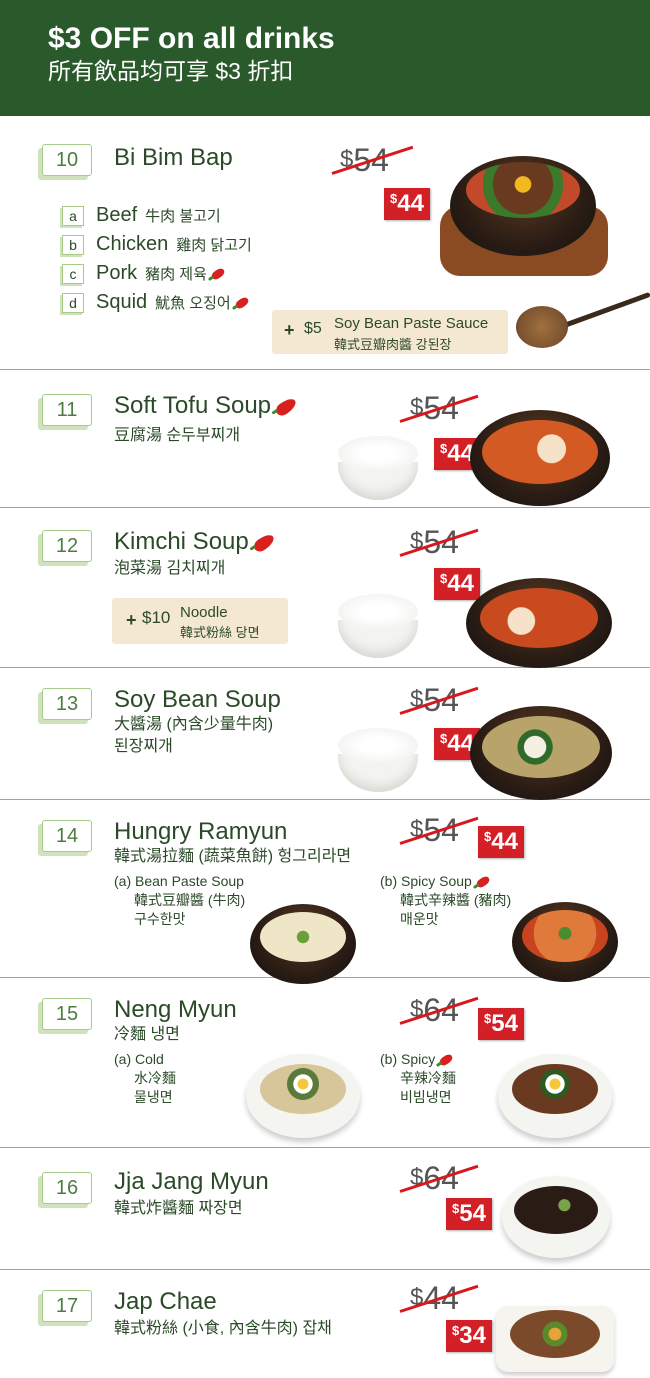  Describe the element at coordinates (303, 1096) in the screenshot. I see `cold-noodle-icon` at that location.